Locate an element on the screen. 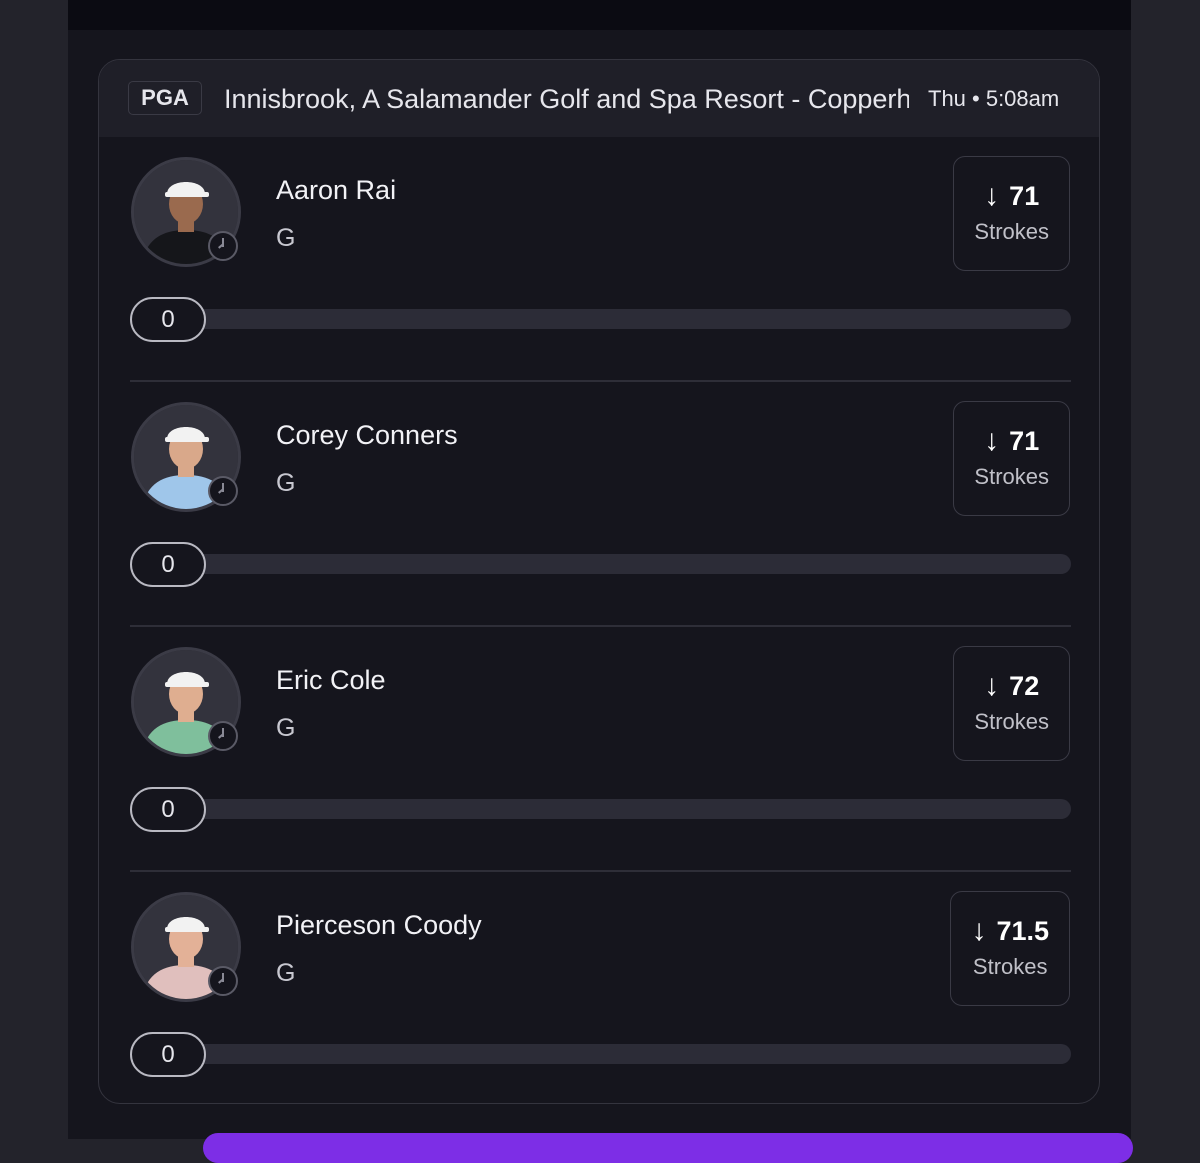 The width and height of the screenshot is (1200, 1163). line-value: 72 is located at coordinates (1024, 686).